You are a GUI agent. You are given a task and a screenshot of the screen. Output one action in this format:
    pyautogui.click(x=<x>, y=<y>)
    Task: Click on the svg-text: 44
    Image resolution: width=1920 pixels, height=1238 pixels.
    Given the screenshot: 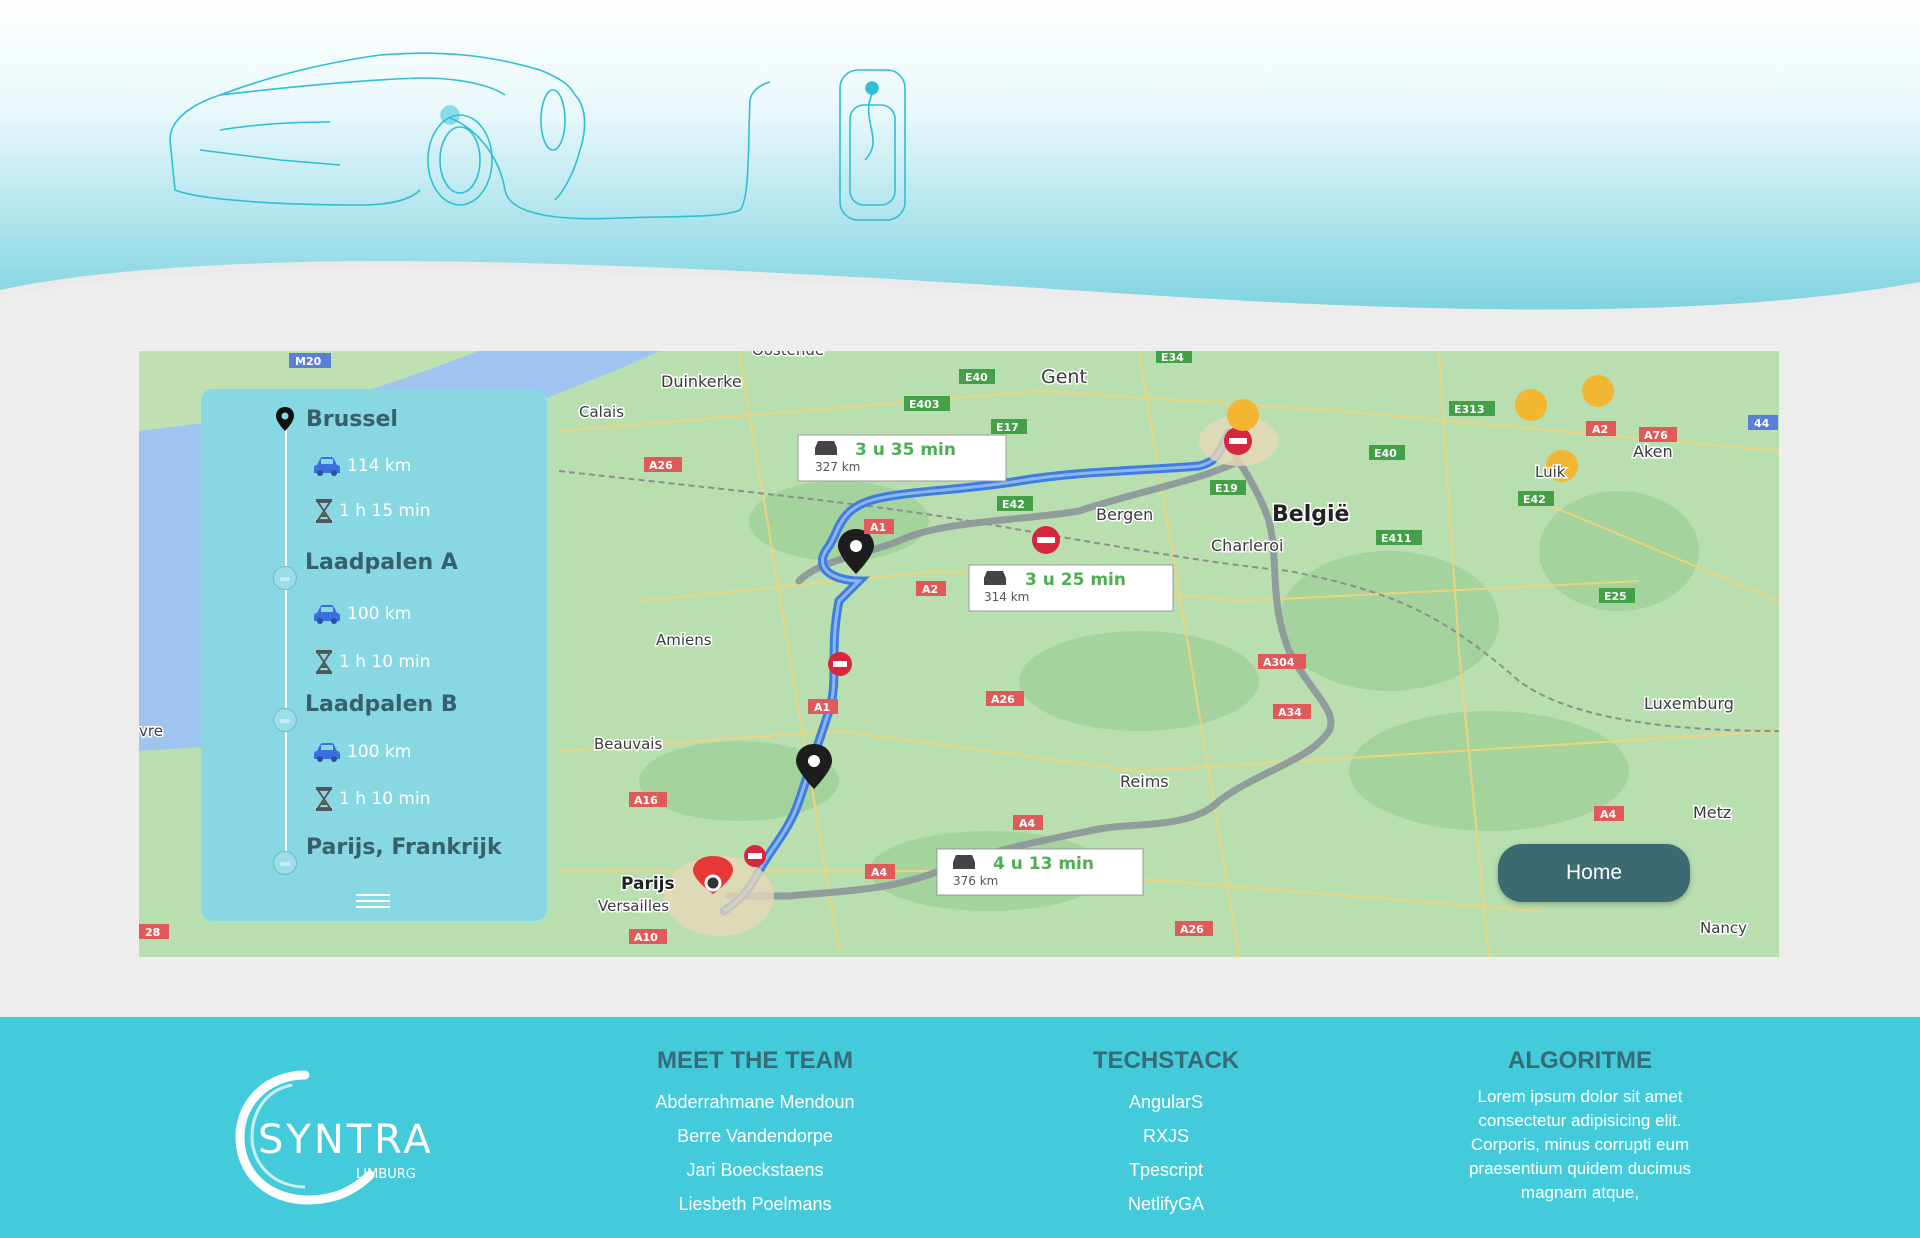 What is the action you would take?
    pyautogui.click(x=1762, y=423)
    